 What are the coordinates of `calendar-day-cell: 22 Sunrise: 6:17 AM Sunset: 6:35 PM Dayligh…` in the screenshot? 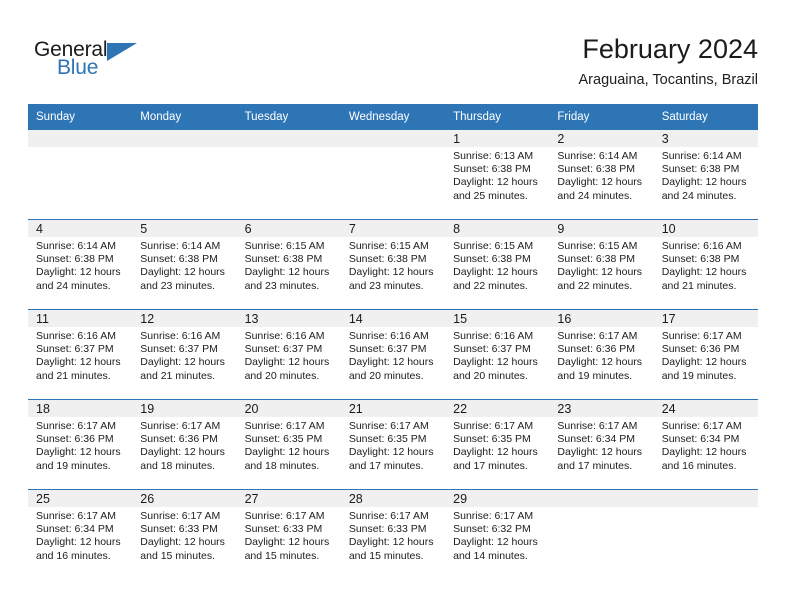 It's located at (497, 444).